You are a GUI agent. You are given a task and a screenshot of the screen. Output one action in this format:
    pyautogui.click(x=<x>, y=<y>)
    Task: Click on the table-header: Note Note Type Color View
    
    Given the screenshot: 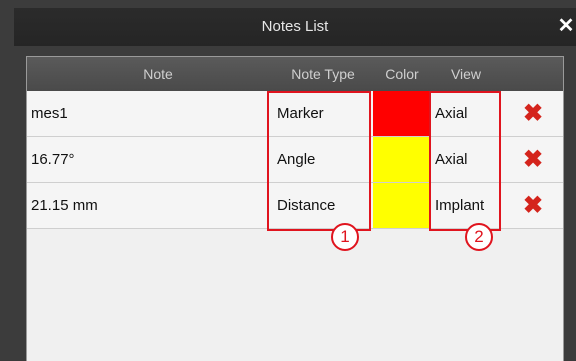 What is the action you would take?
    pyautogui.click(x=295, y=74)
    